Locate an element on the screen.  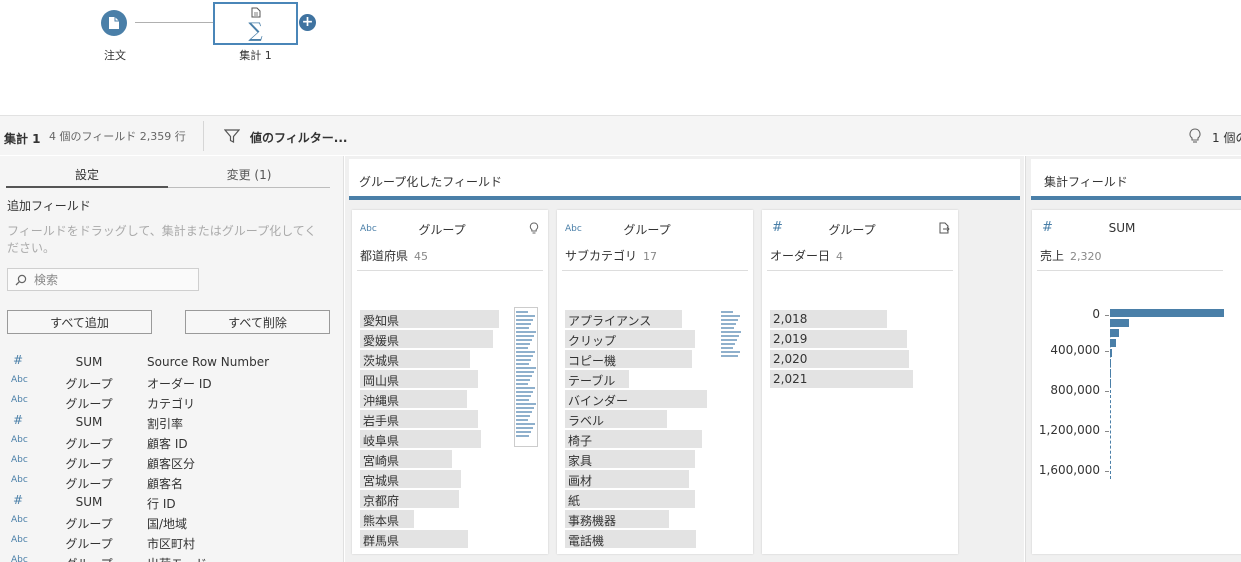
input-node-label: 注文 is located at coordinates (115, 55).